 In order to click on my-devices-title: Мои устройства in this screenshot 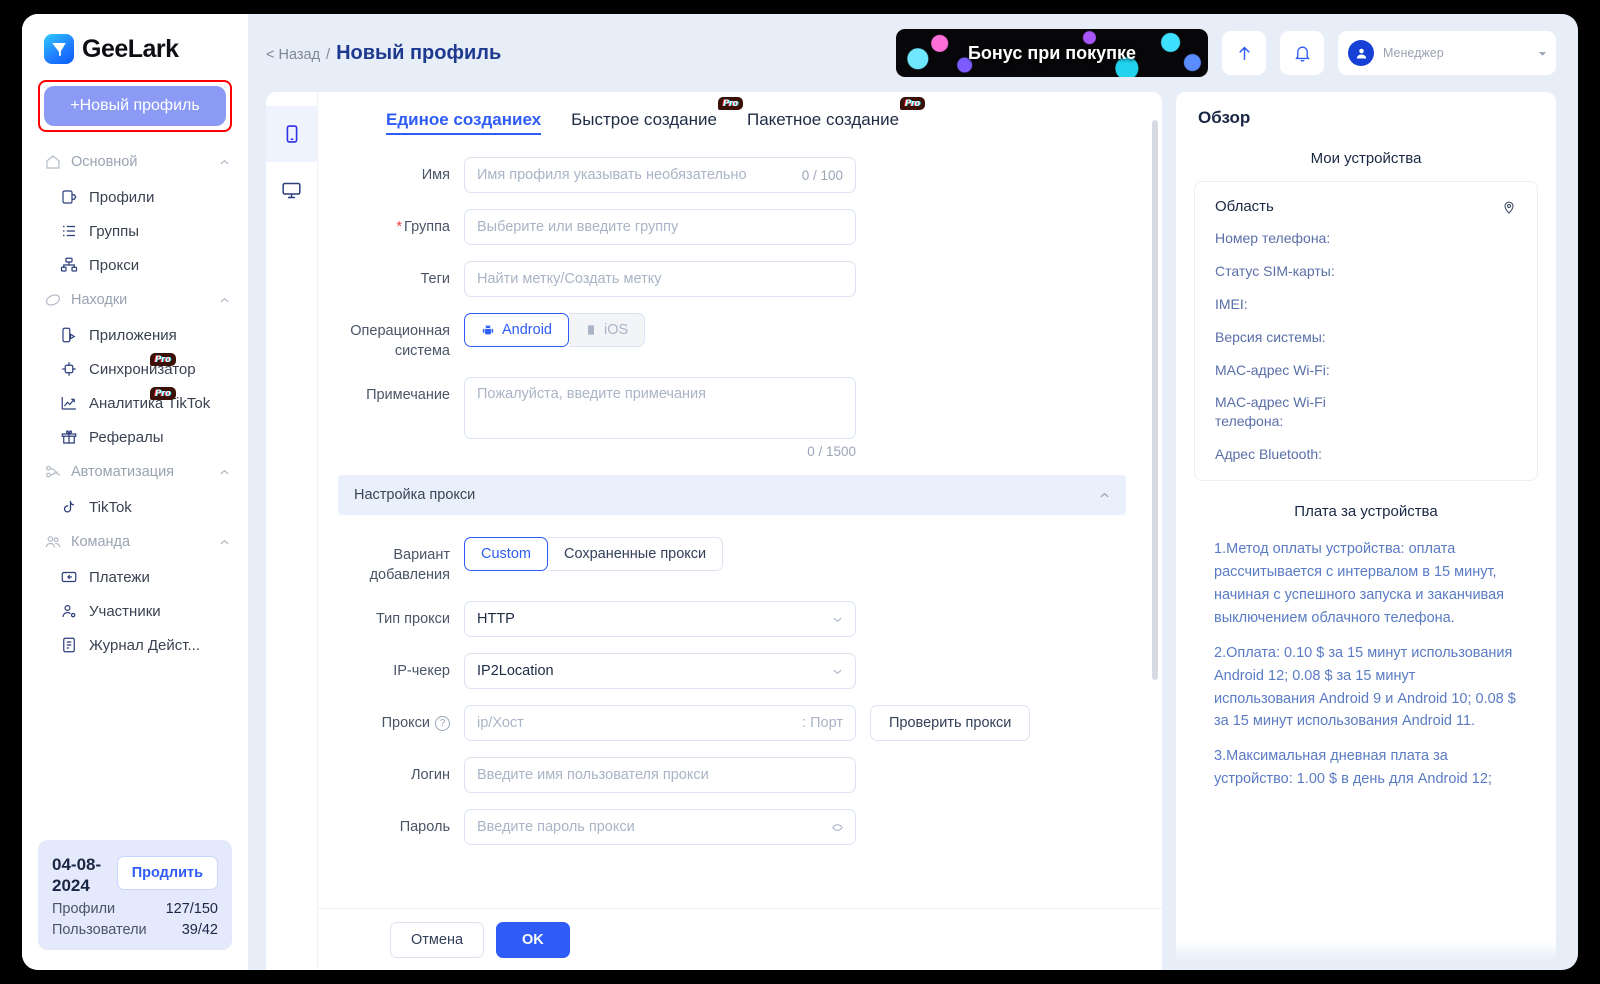, I will do `click(1366, 158)`.